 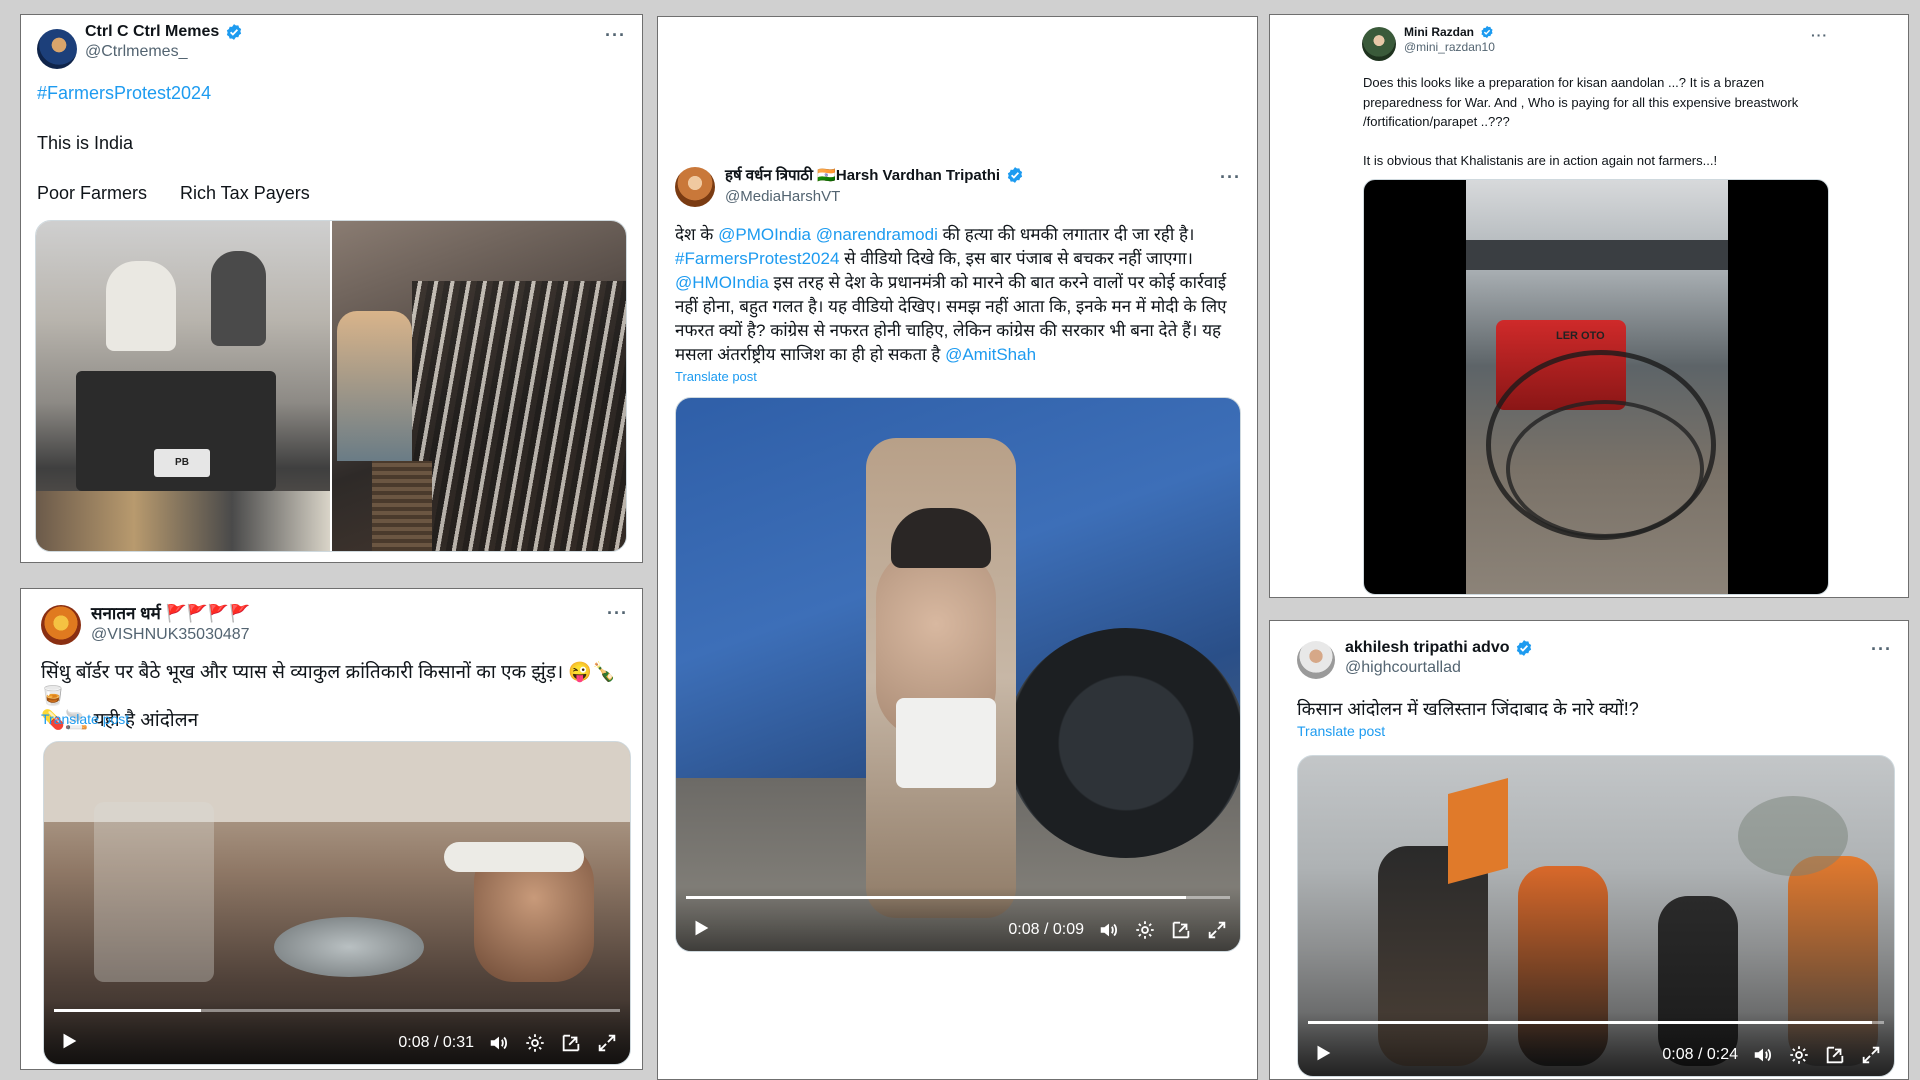 What do you see at coordinates (170, 612) in the screenshot?
I see `display-name: सनातन धर्म 🚩🚩🚩🚩` at bounding box center [170, 612].